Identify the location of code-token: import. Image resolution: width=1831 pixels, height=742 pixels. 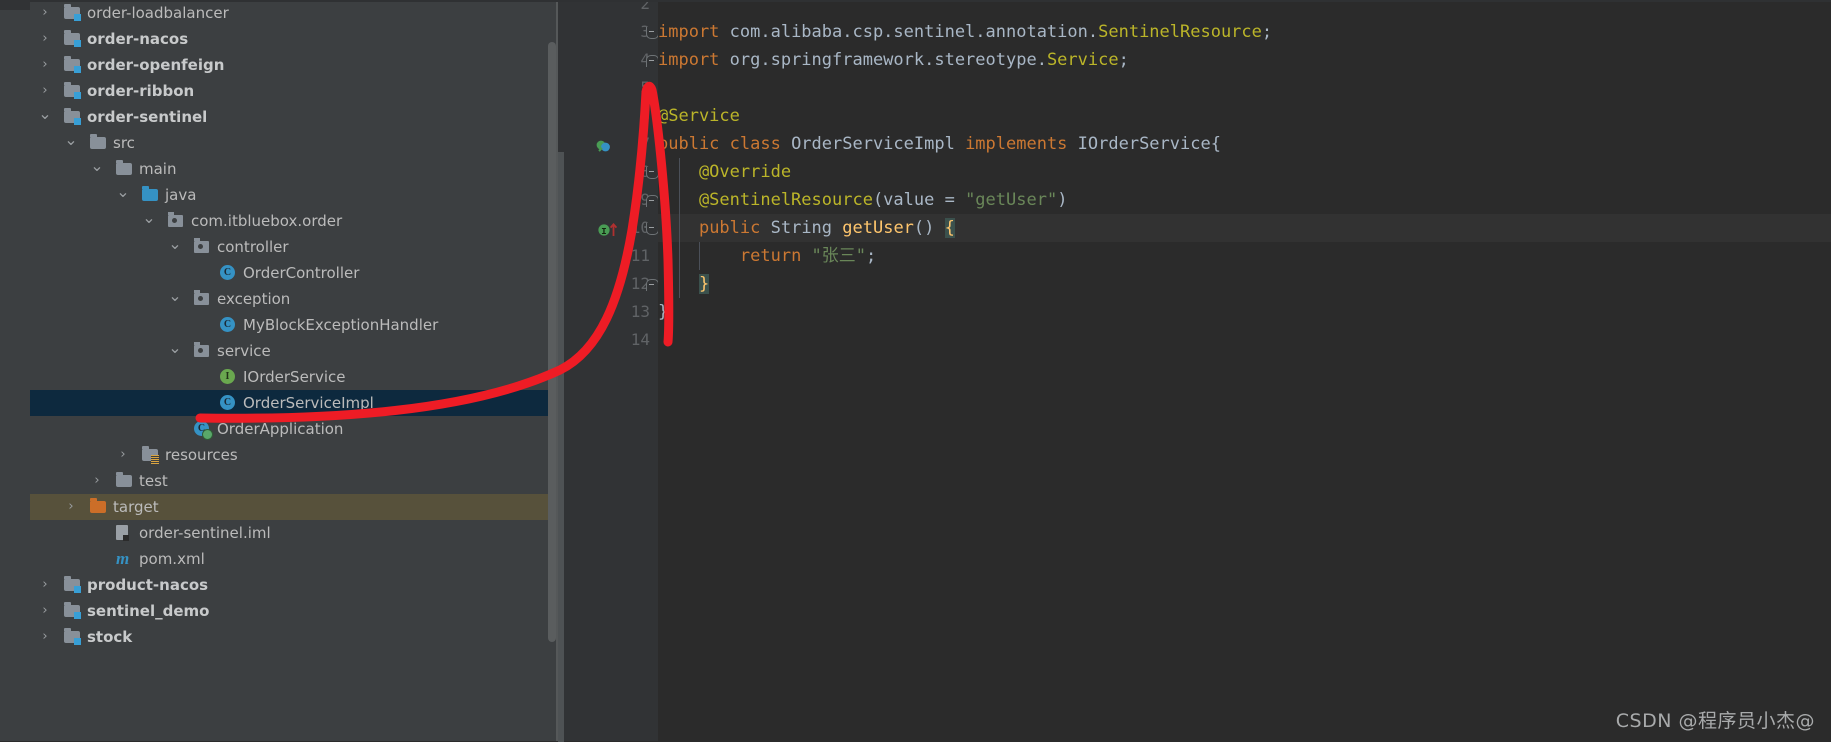
(694, 60).